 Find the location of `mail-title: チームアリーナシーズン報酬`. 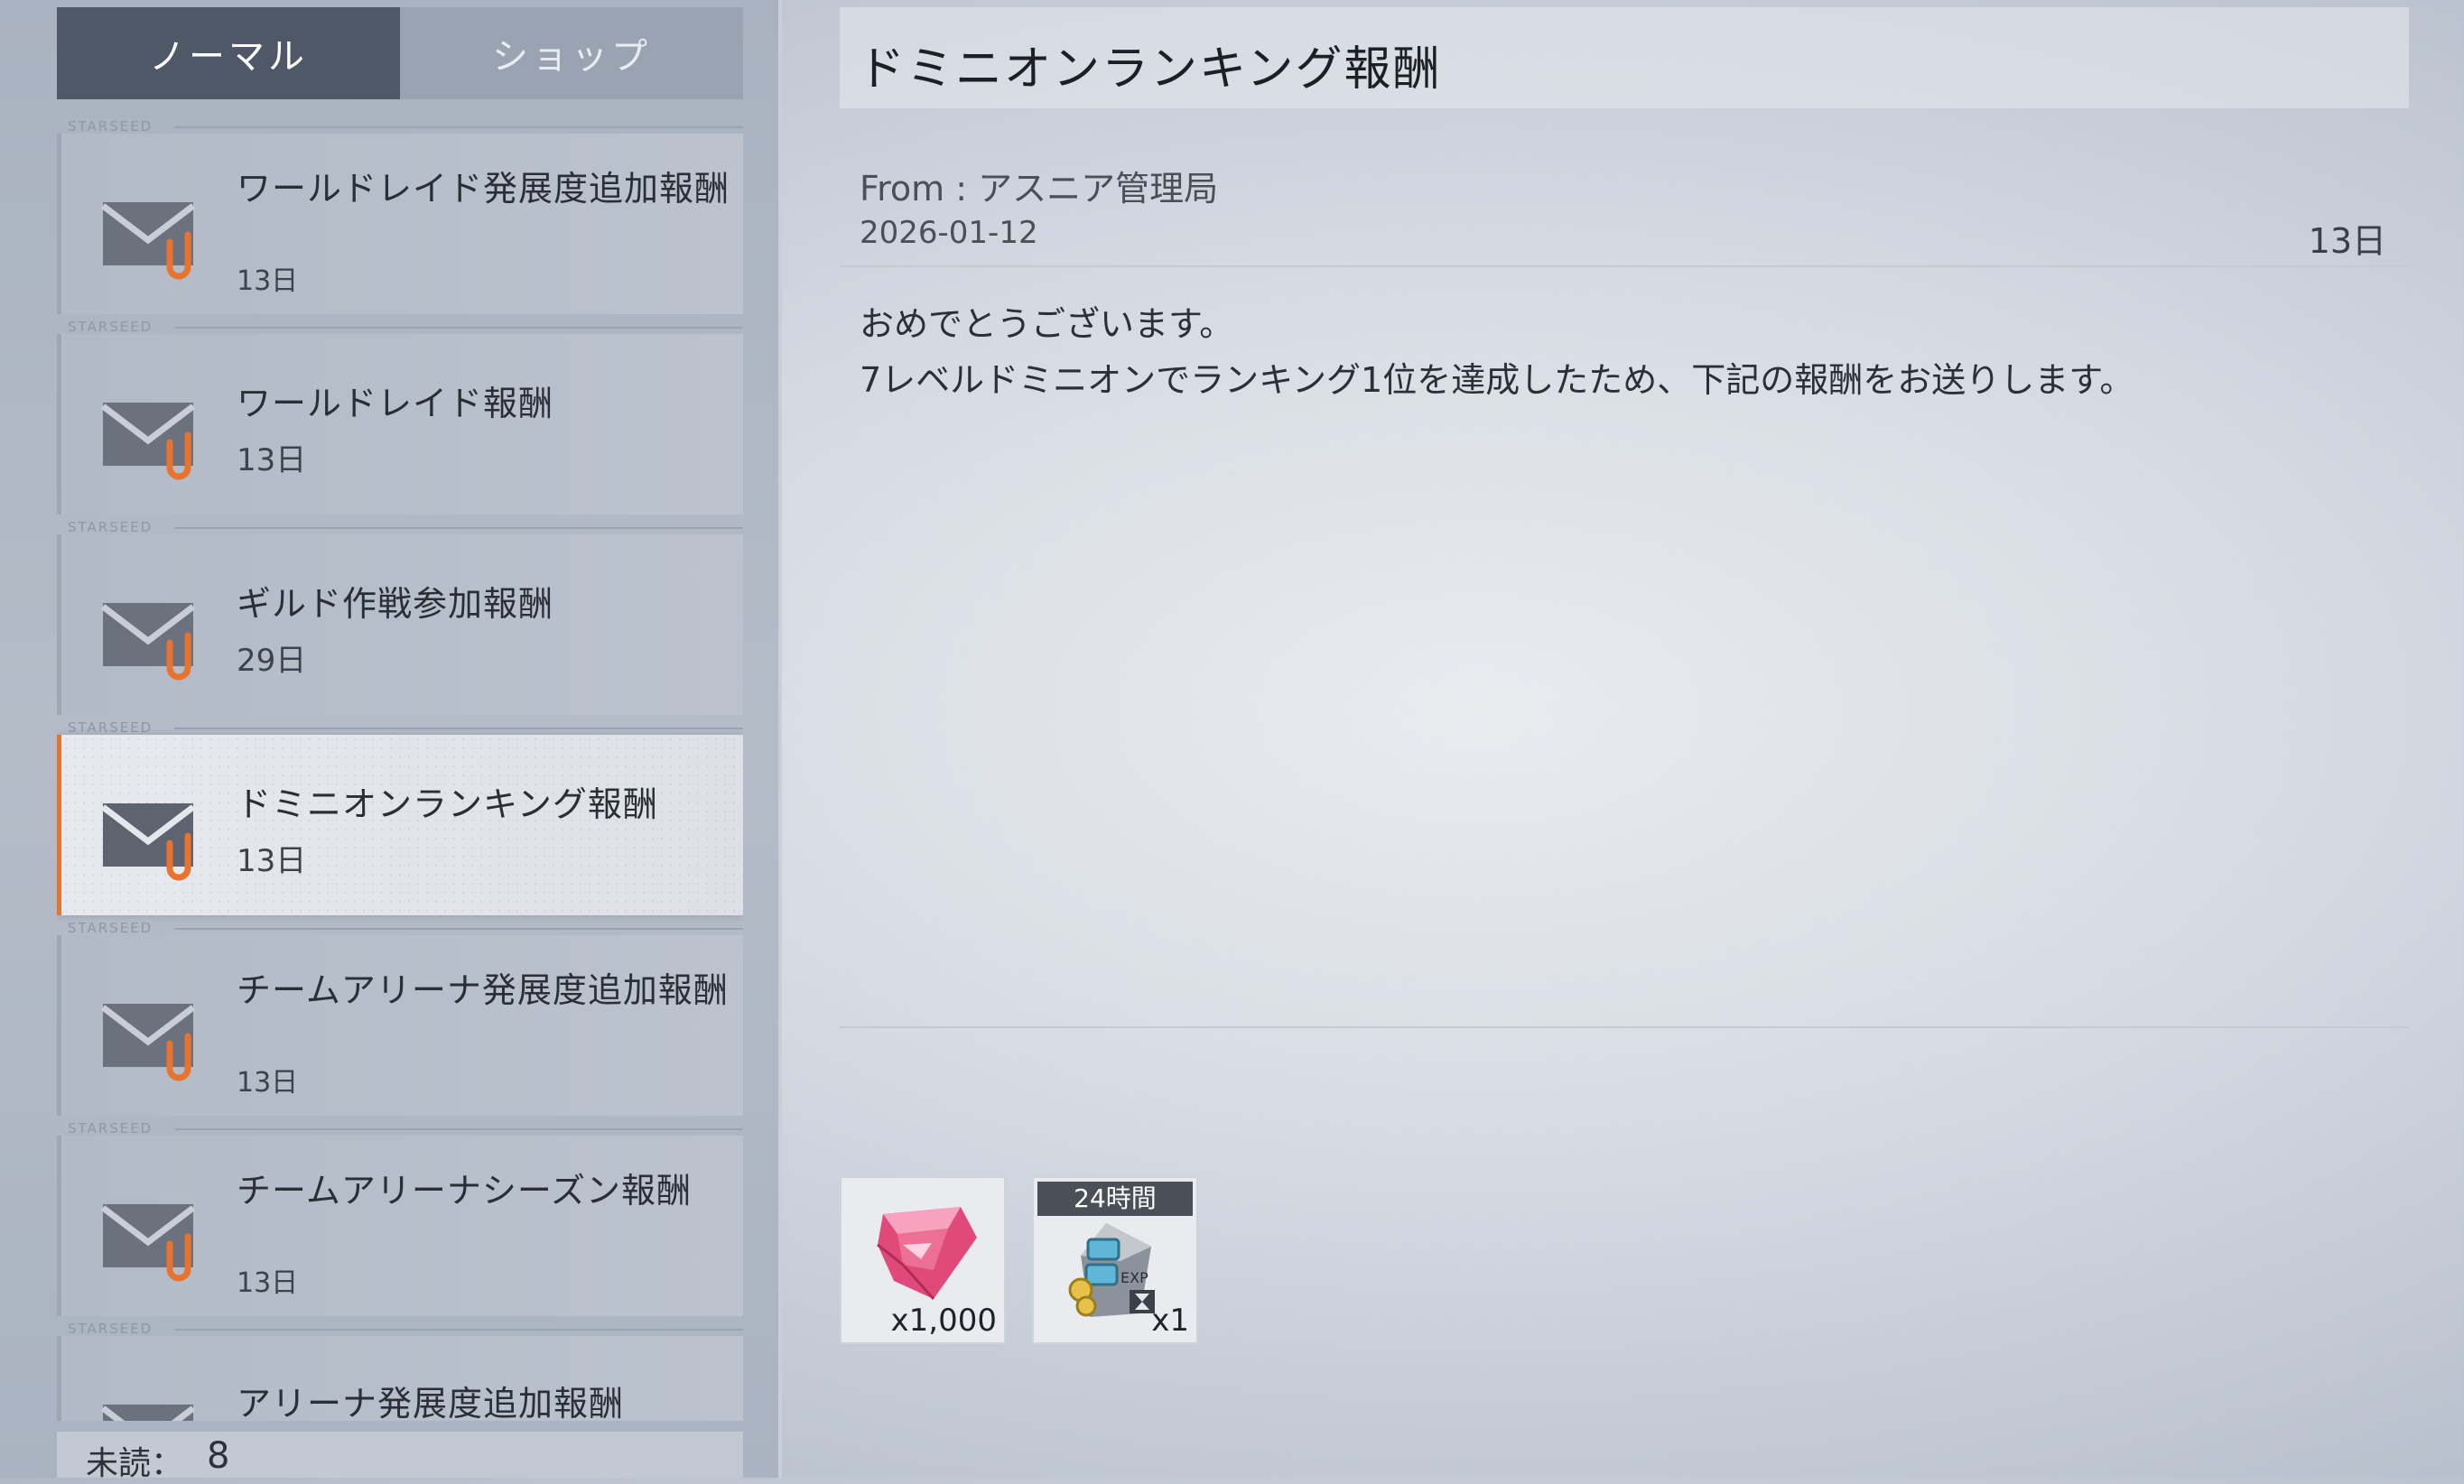

mail-title: チームアリーナシーズン報酬 is located at coordinates (465, 1190).